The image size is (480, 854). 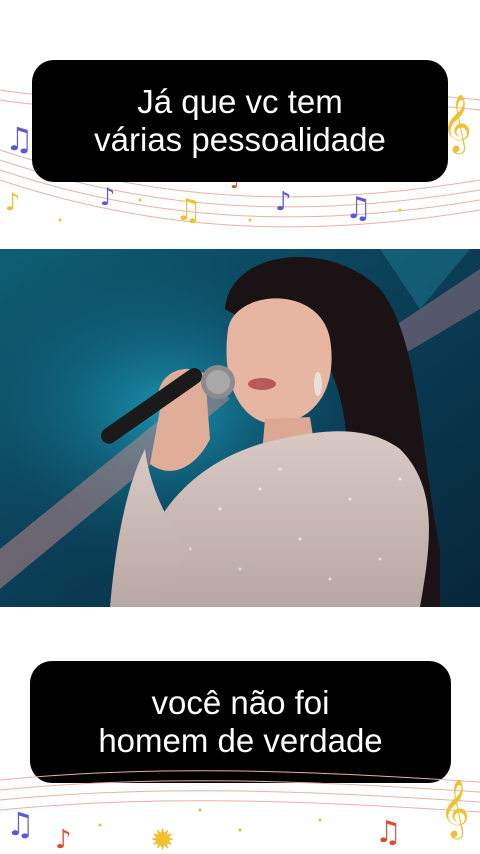 I want to click on bottom-caption-line-1: você não foi, so click(x=240, y=702).